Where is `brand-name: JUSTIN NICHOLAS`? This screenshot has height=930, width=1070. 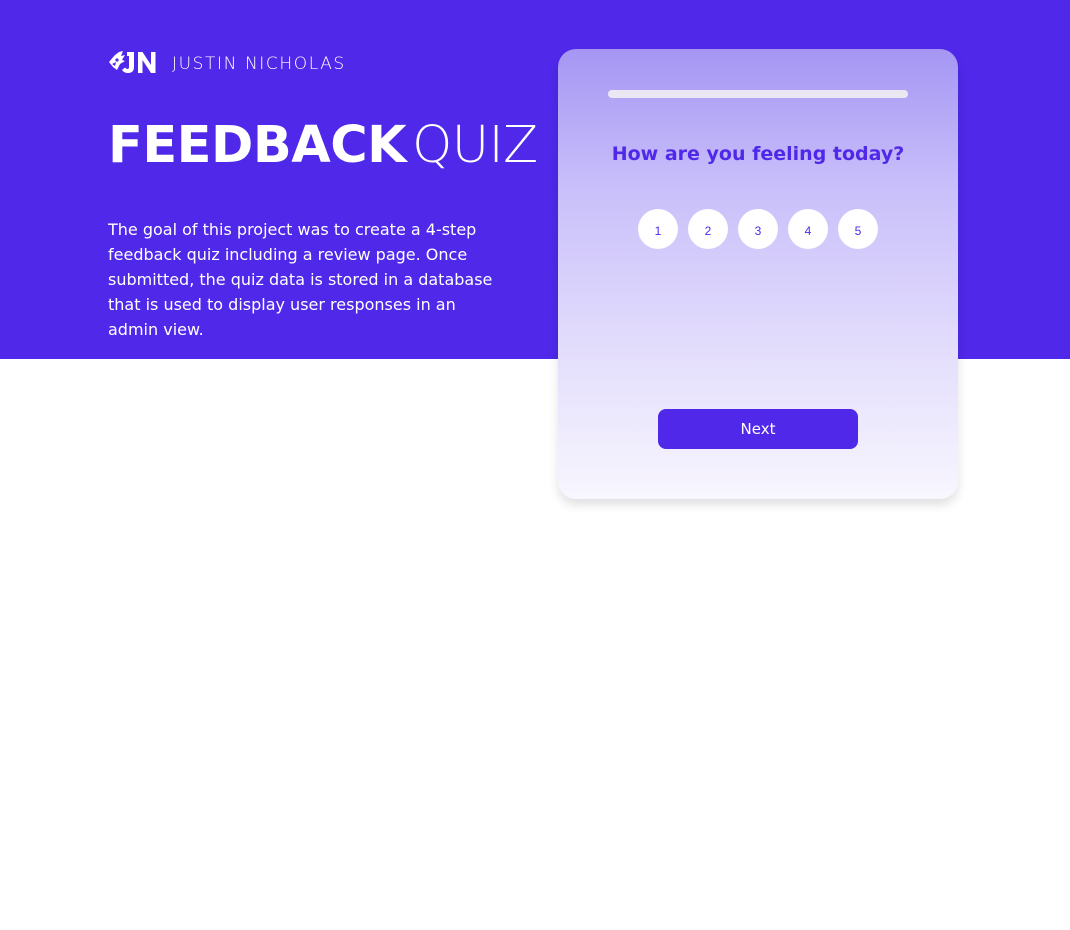 brand-name: JUSTIN NICHOLAS is located at coordinates (259, 64).